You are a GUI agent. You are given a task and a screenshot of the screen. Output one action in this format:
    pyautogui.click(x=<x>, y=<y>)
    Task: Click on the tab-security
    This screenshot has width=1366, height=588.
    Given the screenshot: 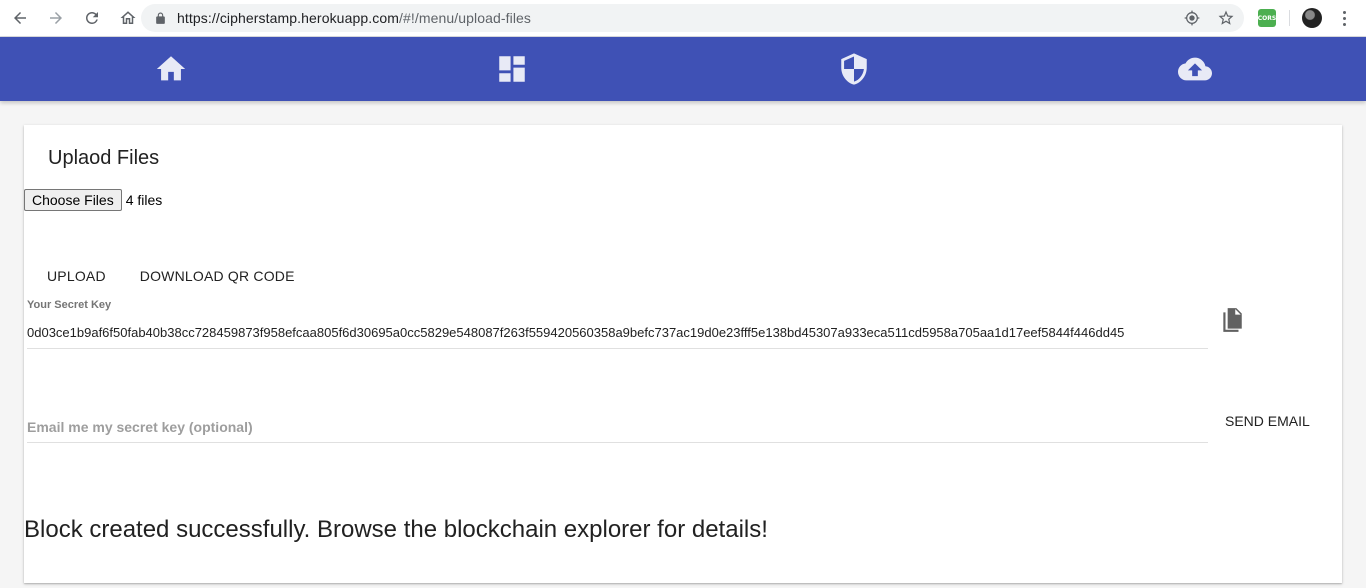 What is the action you would take?
    pyautogui.click(x=854, y=69)
    